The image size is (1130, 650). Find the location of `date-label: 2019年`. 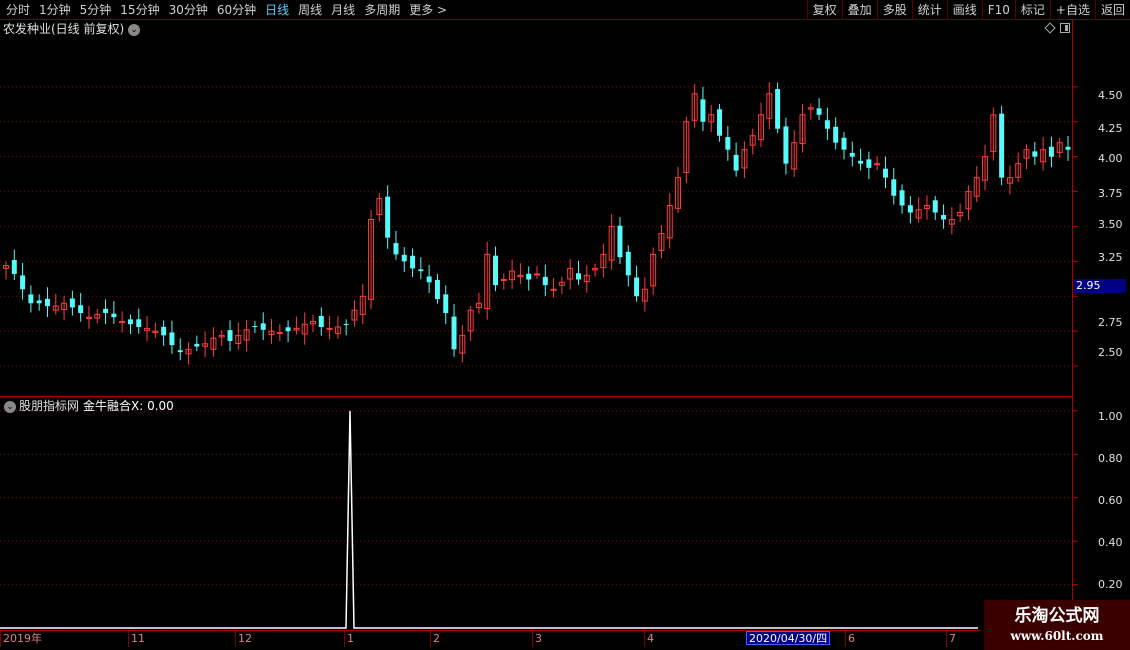

date-label: 2019年 is located at coordinates (22, 638).